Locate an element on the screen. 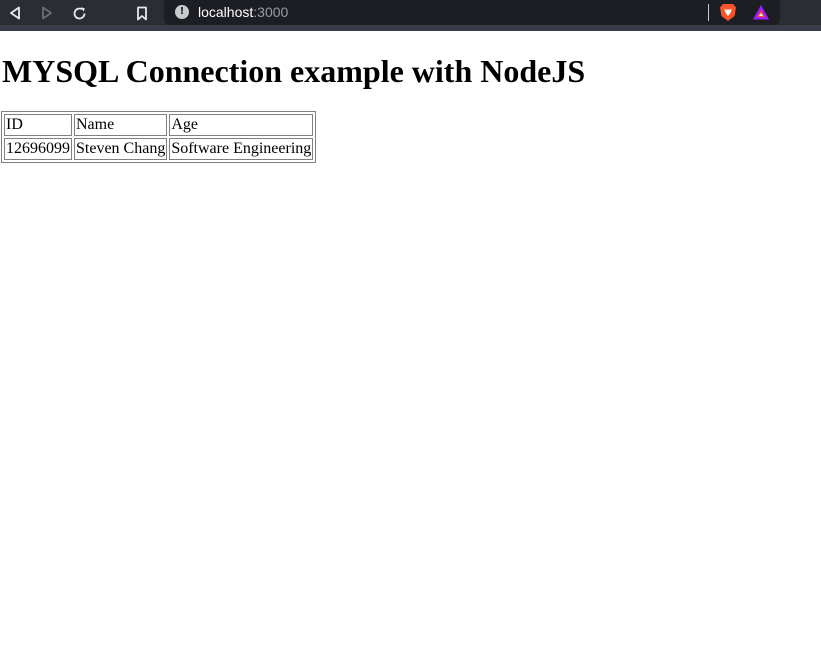  toolbar-bottom-strip is located at coordinates (410, 28).